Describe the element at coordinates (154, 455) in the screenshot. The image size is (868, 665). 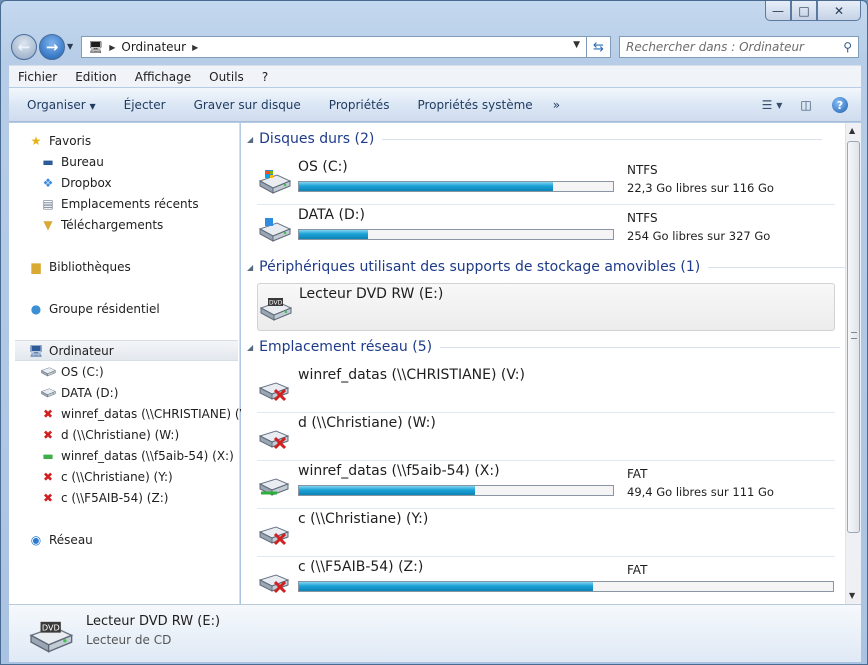
I see `nav-drive-x: ▬ winref_datas (\\f5aib-54) (X:)` at that location.